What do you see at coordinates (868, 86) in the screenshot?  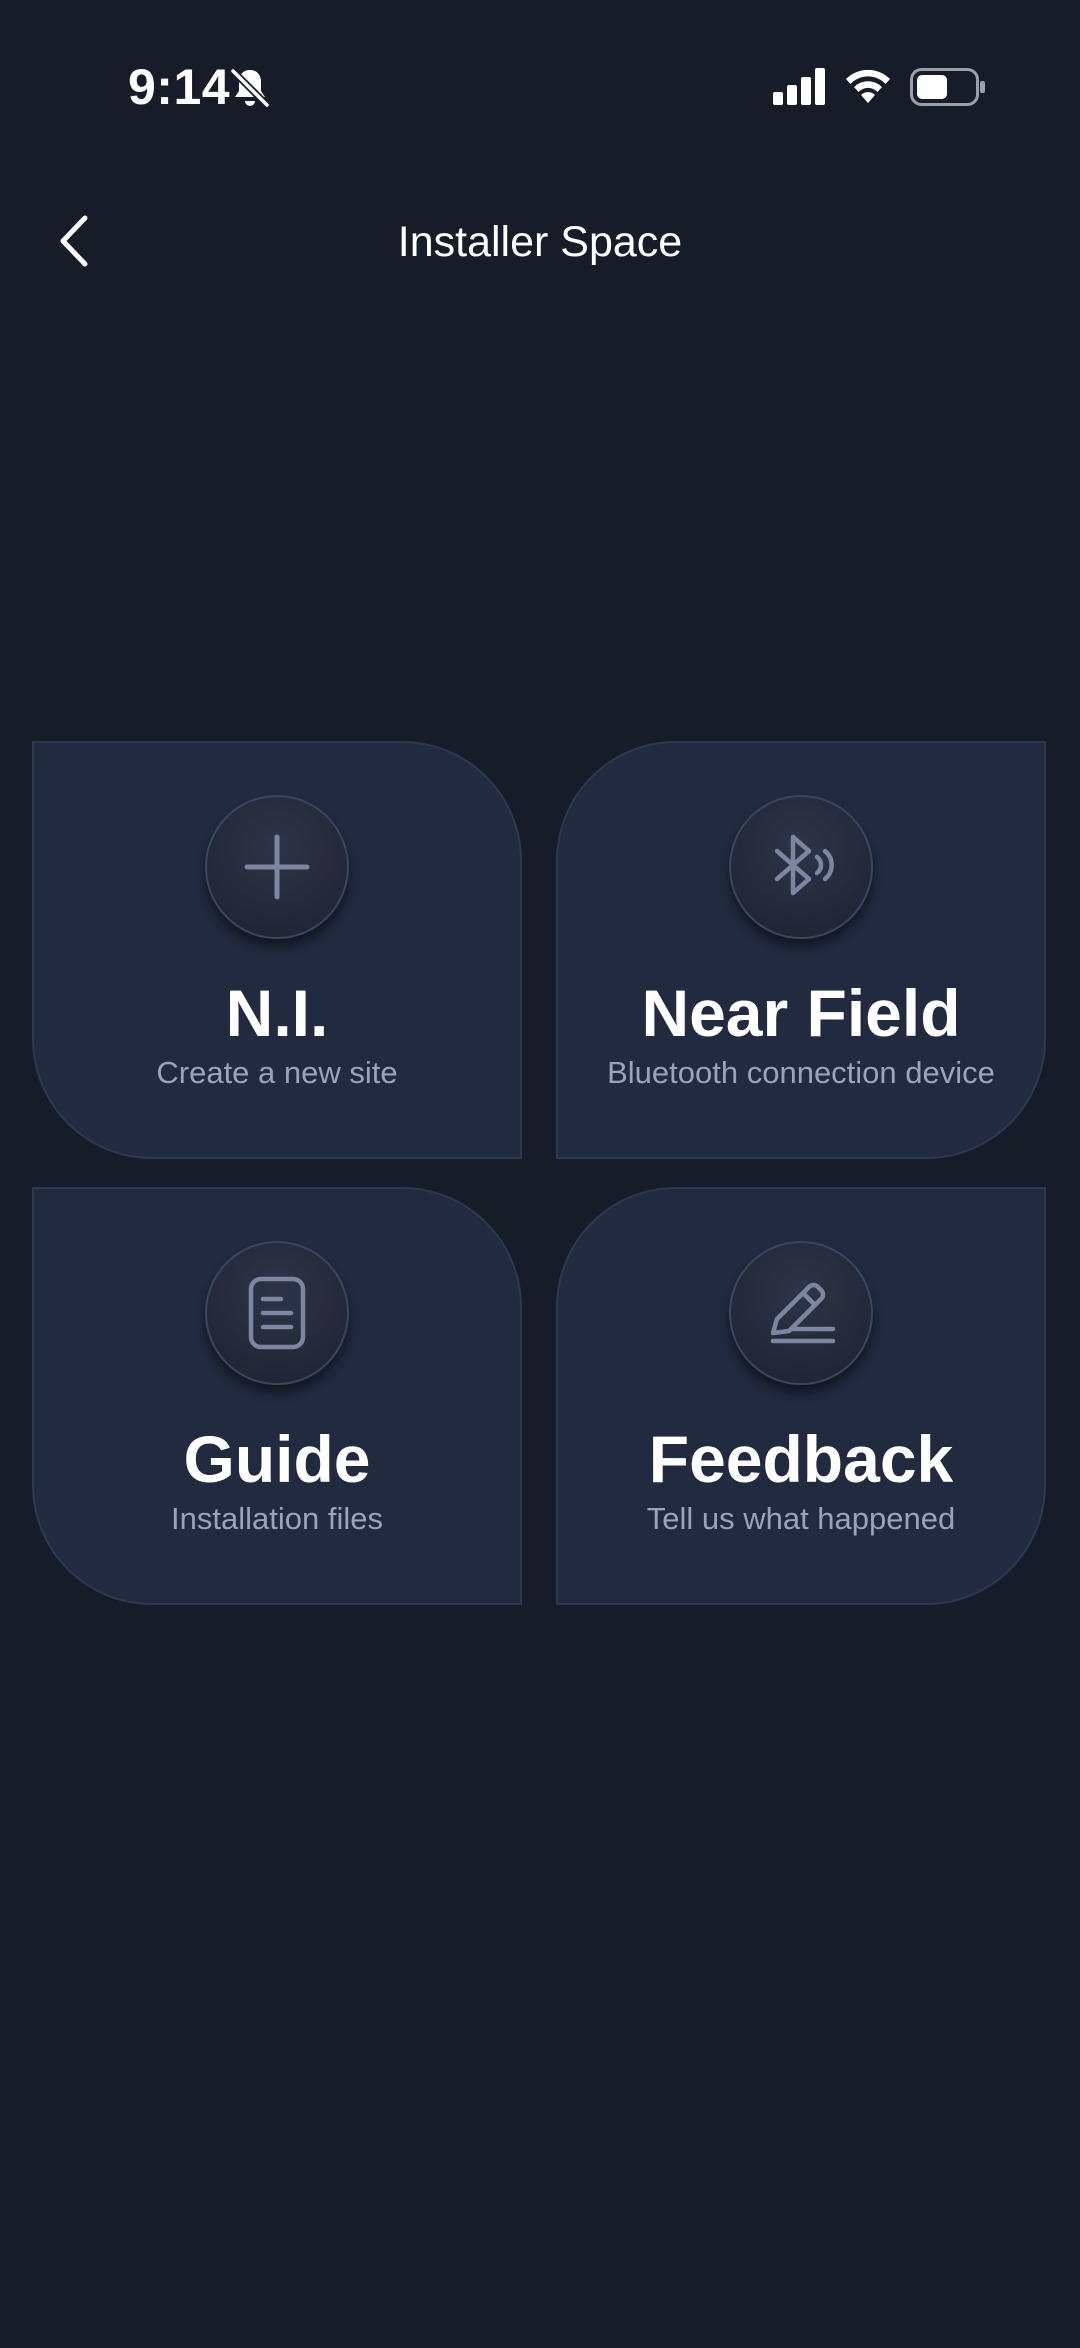 I see `wifi-icon` at bounding box center [868, 86].